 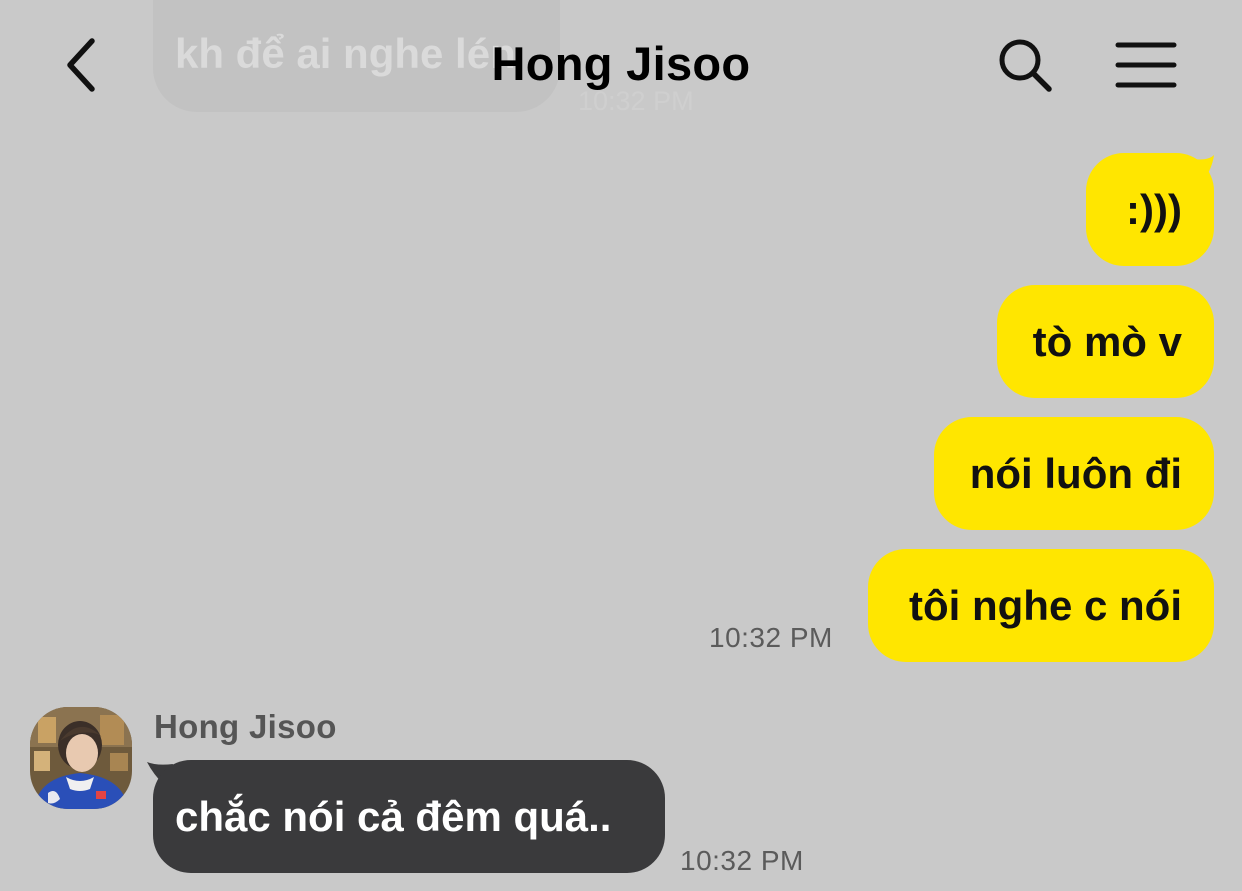 I want to click on outgoing-message-bubble: nói luôn đi, so click(x=1074, y=473).